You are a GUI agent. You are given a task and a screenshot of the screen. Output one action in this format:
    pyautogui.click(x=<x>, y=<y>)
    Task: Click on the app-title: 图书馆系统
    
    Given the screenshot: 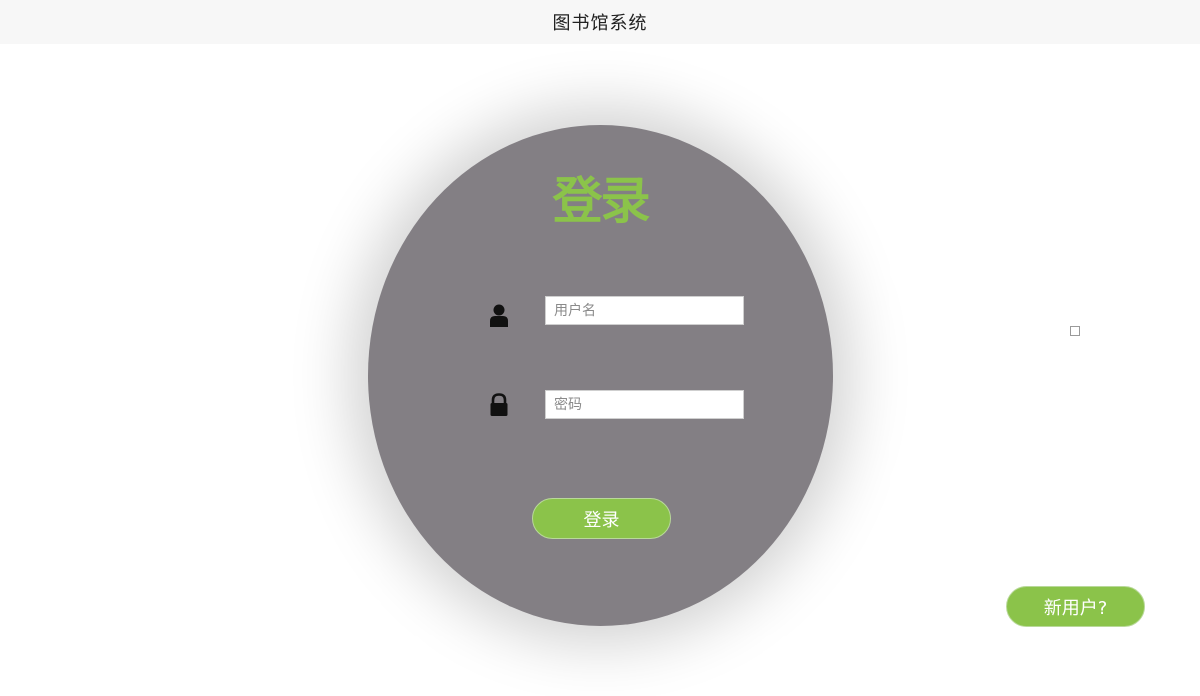 What is the action you would take?
    pyautogui.click(x=600, y=23)
    